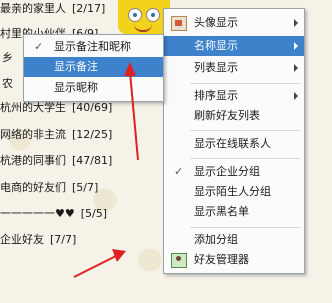 The width and height of the screenshot is (332, 303). What do you see at coordinates (85, 187) in the screenshot?
I see `group-count: [5/7]` at bounding box center [85, 187].